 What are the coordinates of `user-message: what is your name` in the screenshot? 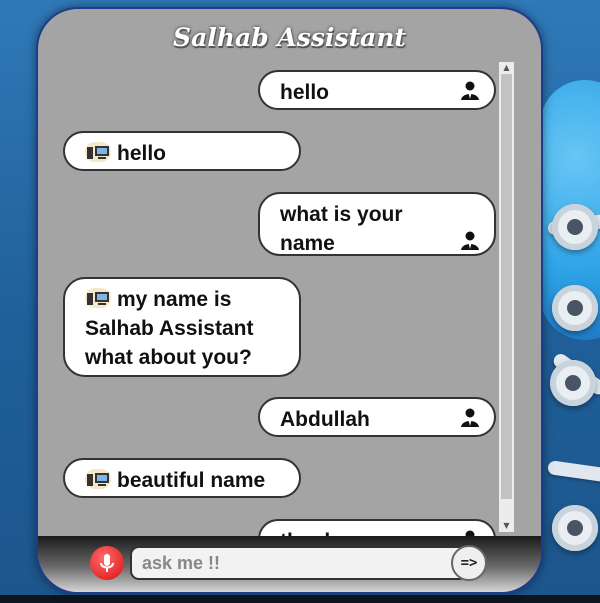 It's located at (377, 224).